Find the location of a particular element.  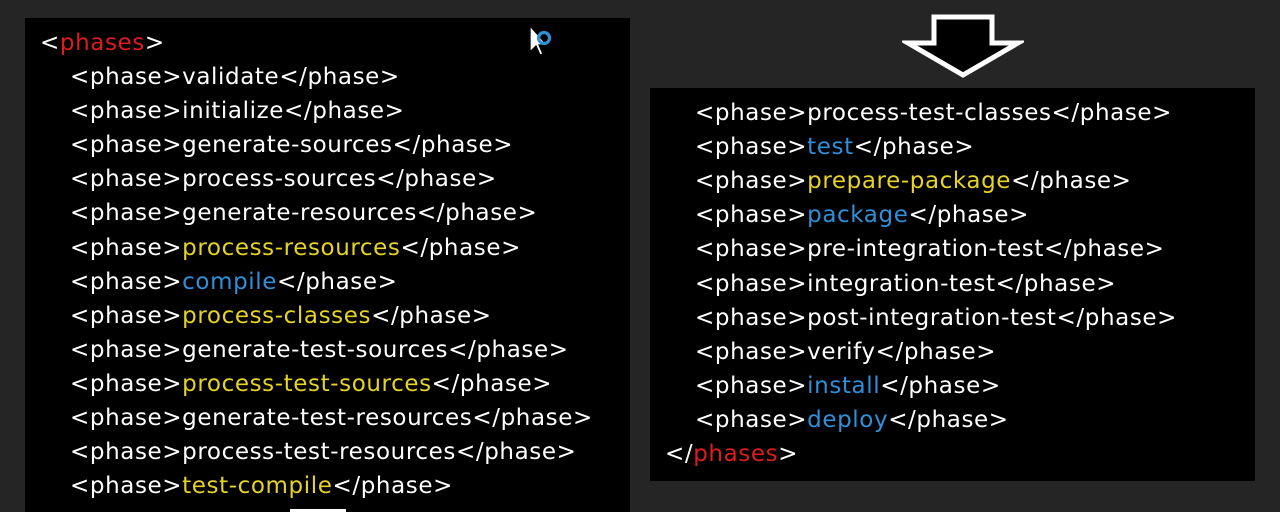

down-arrow-icon is located at coordinates (963, 46).